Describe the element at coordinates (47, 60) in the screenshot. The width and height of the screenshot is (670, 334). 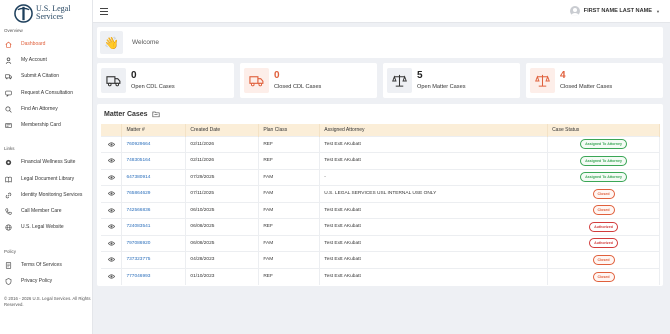
I see `sidebar-item-my-account: My Account` at that location.